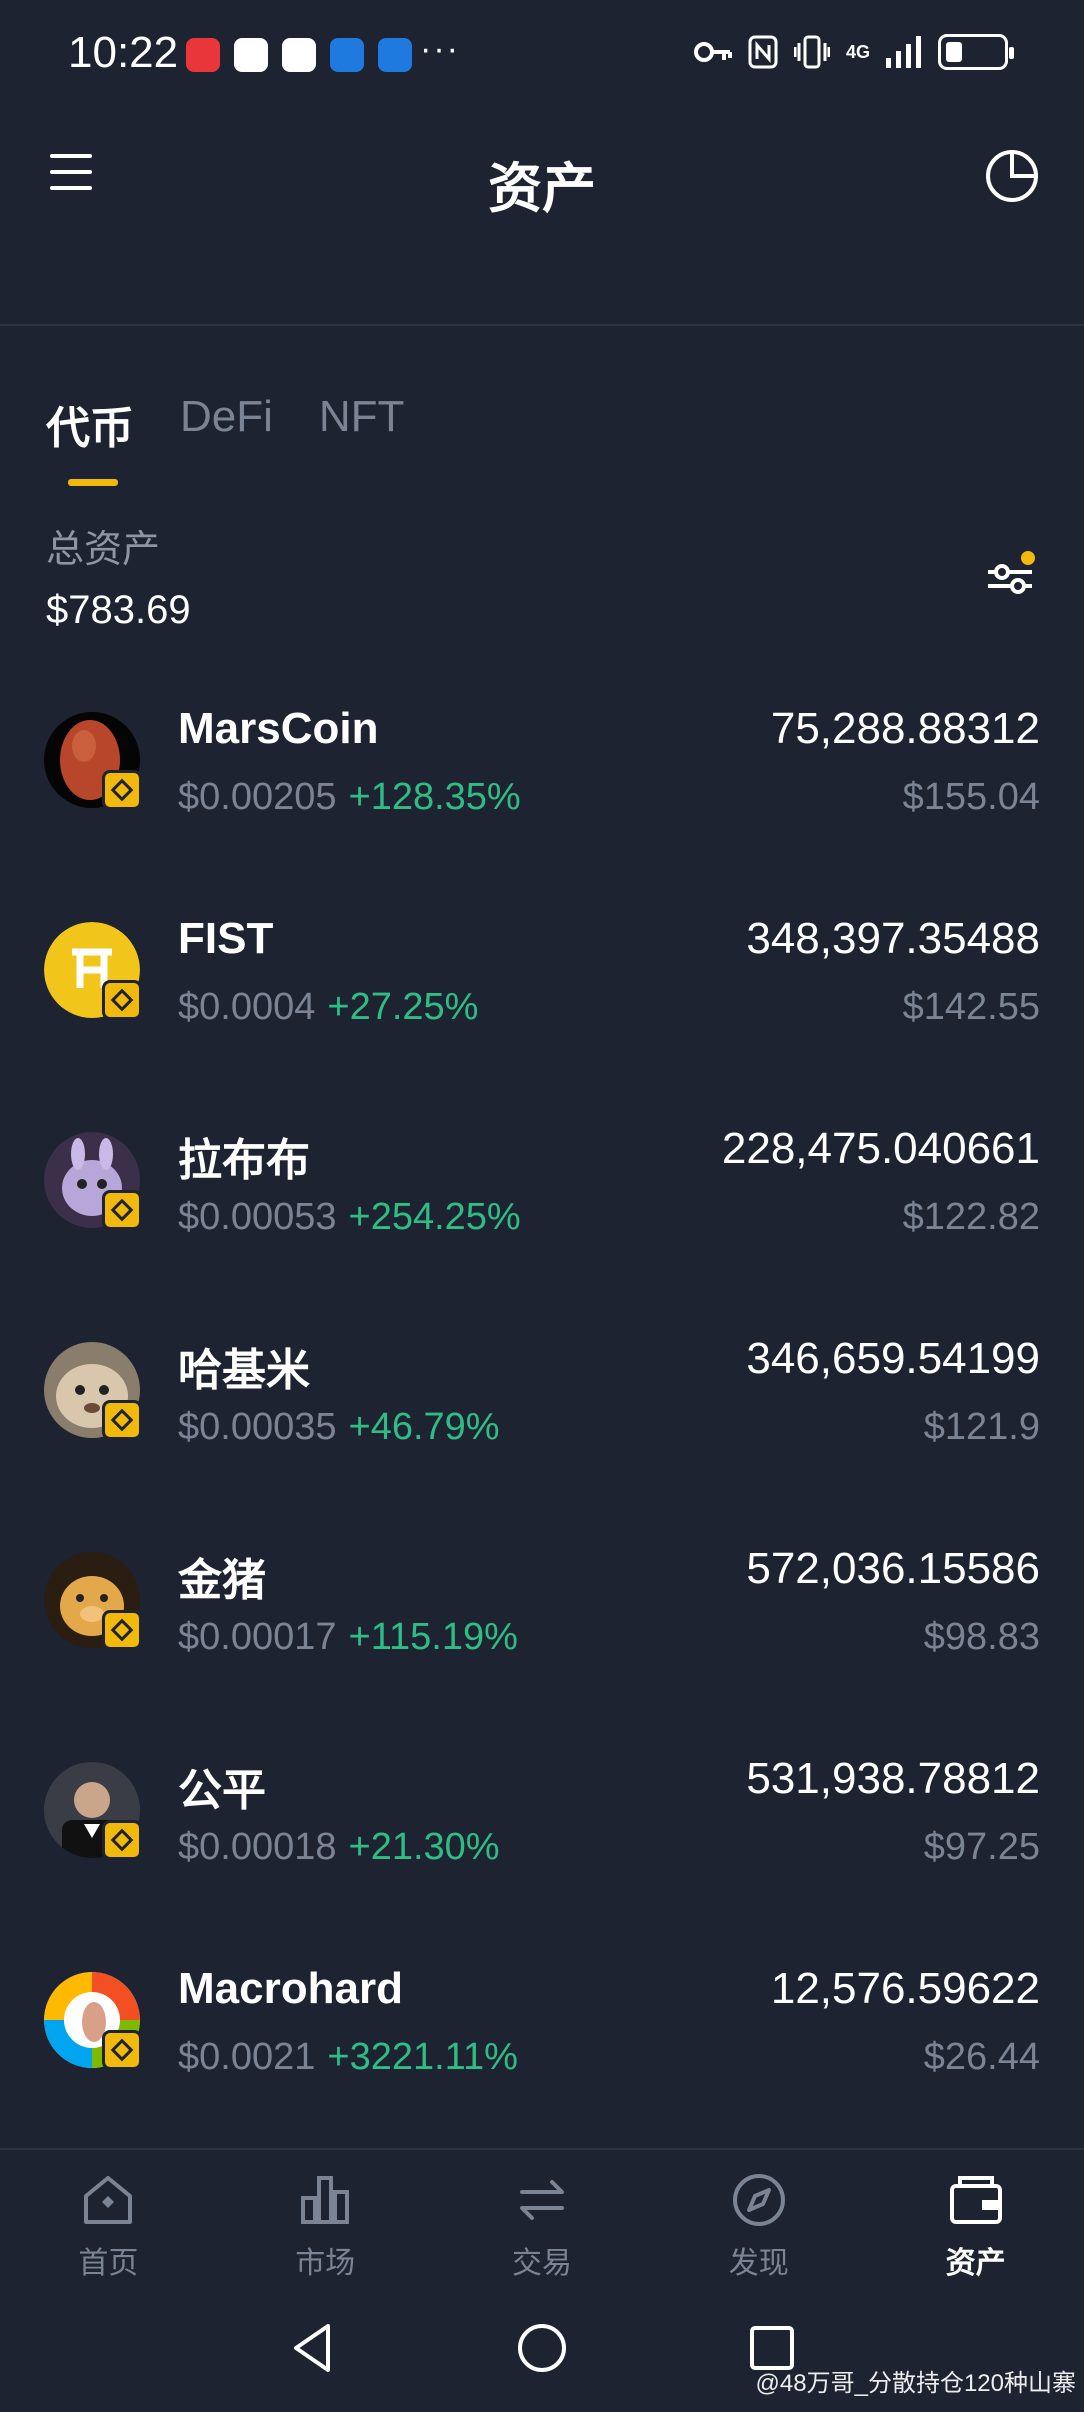 The width and height of the screenshot is (1084, 2412). What do you see at coordinates (1012, 176) in the screenshot?
I see `pie-chart-icon` at bounding box center [1012, 176].